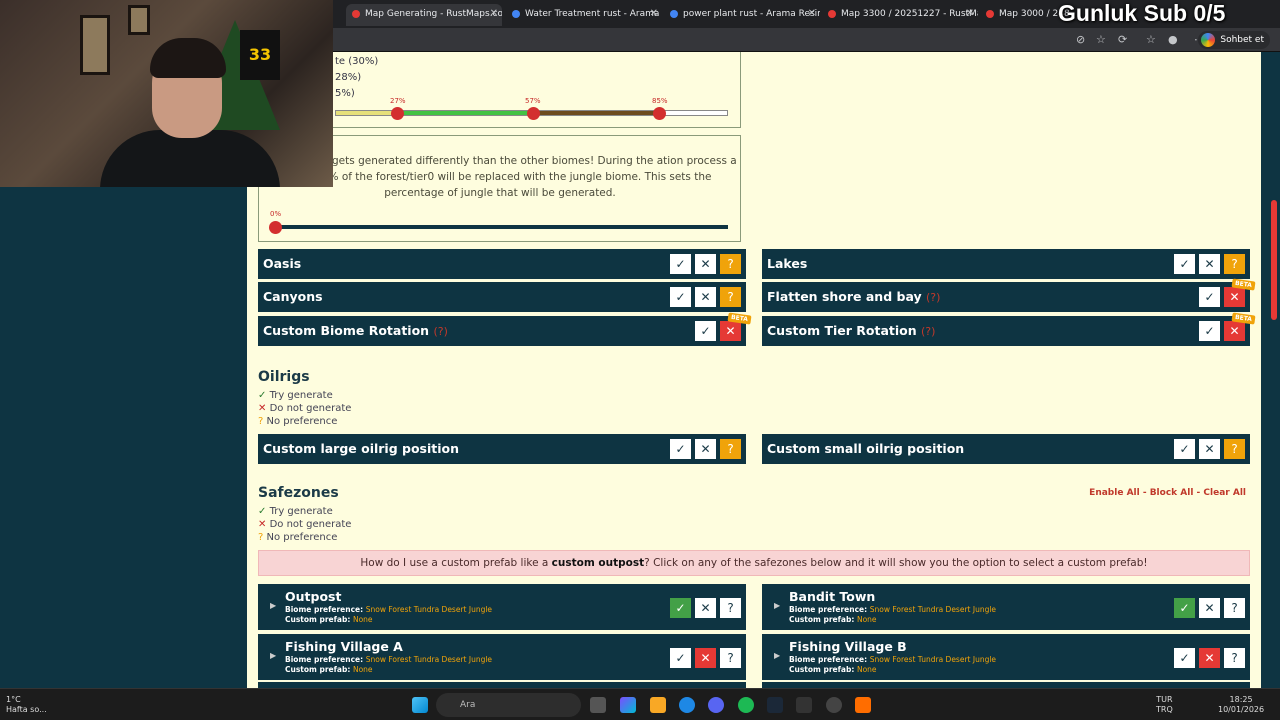  Describe the element at coordinates (900, 15) in the screenshot. I see `tab-map-3300: Map 3300 / 20251227 - RustMaps ✕` at that location.